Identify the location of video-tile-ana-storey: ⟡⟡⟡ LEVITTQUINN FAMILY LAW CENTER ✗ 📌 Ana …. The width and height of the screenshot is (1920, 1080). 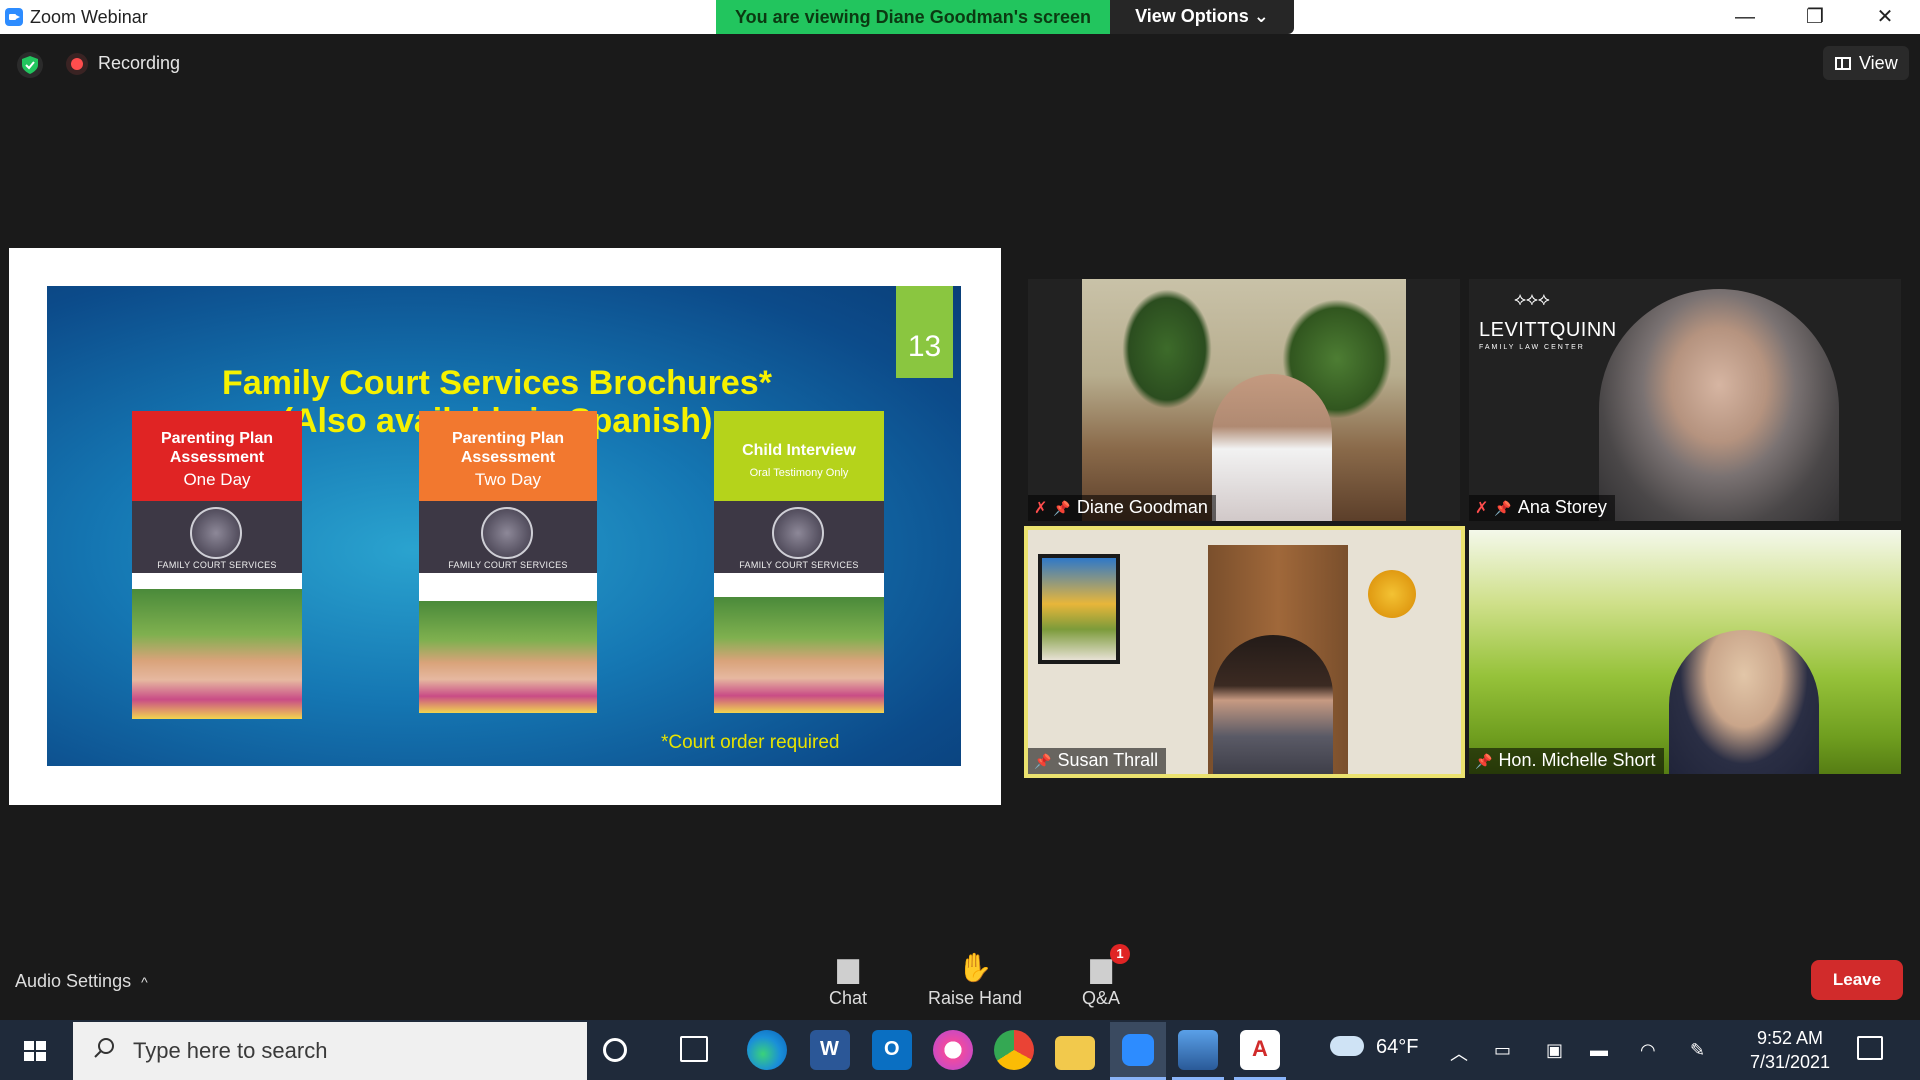
(1685, 400).